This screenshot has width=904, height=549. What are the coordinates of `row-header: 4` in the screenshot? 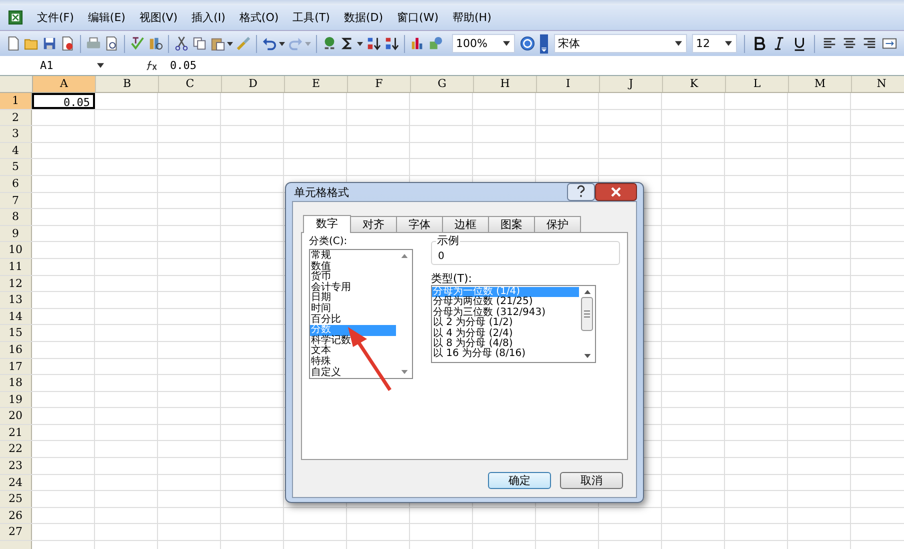 It's located at (16, 150).